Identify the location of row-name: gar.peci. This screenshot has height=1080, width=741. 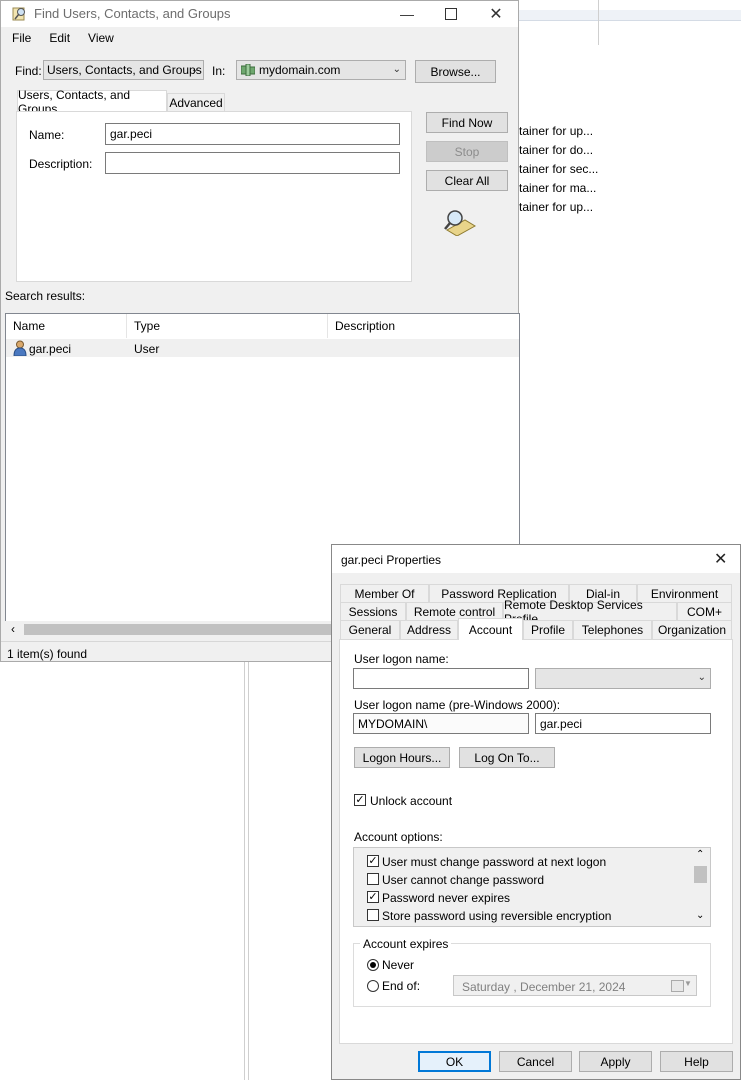
(50, 349).